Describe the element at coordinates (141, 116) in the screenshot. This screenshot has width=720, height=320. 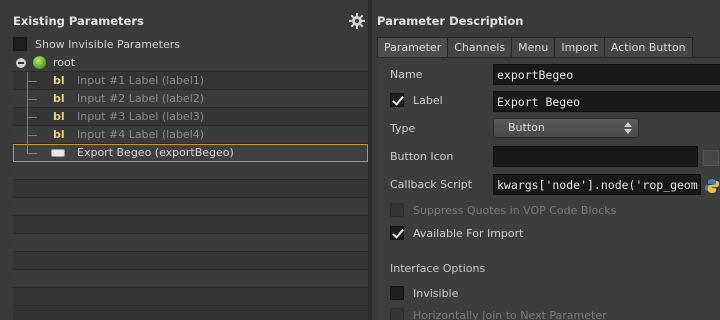
I see `param-label: Input #3 Label (label3)` at that location.